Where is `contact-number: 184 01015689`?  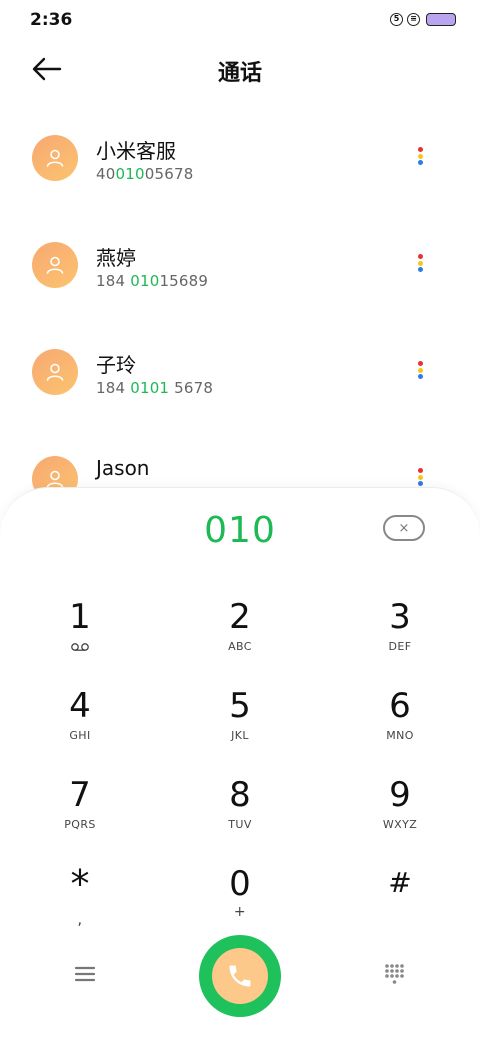 contact-number: 184 01015689 is located at coordinates (152, 281).